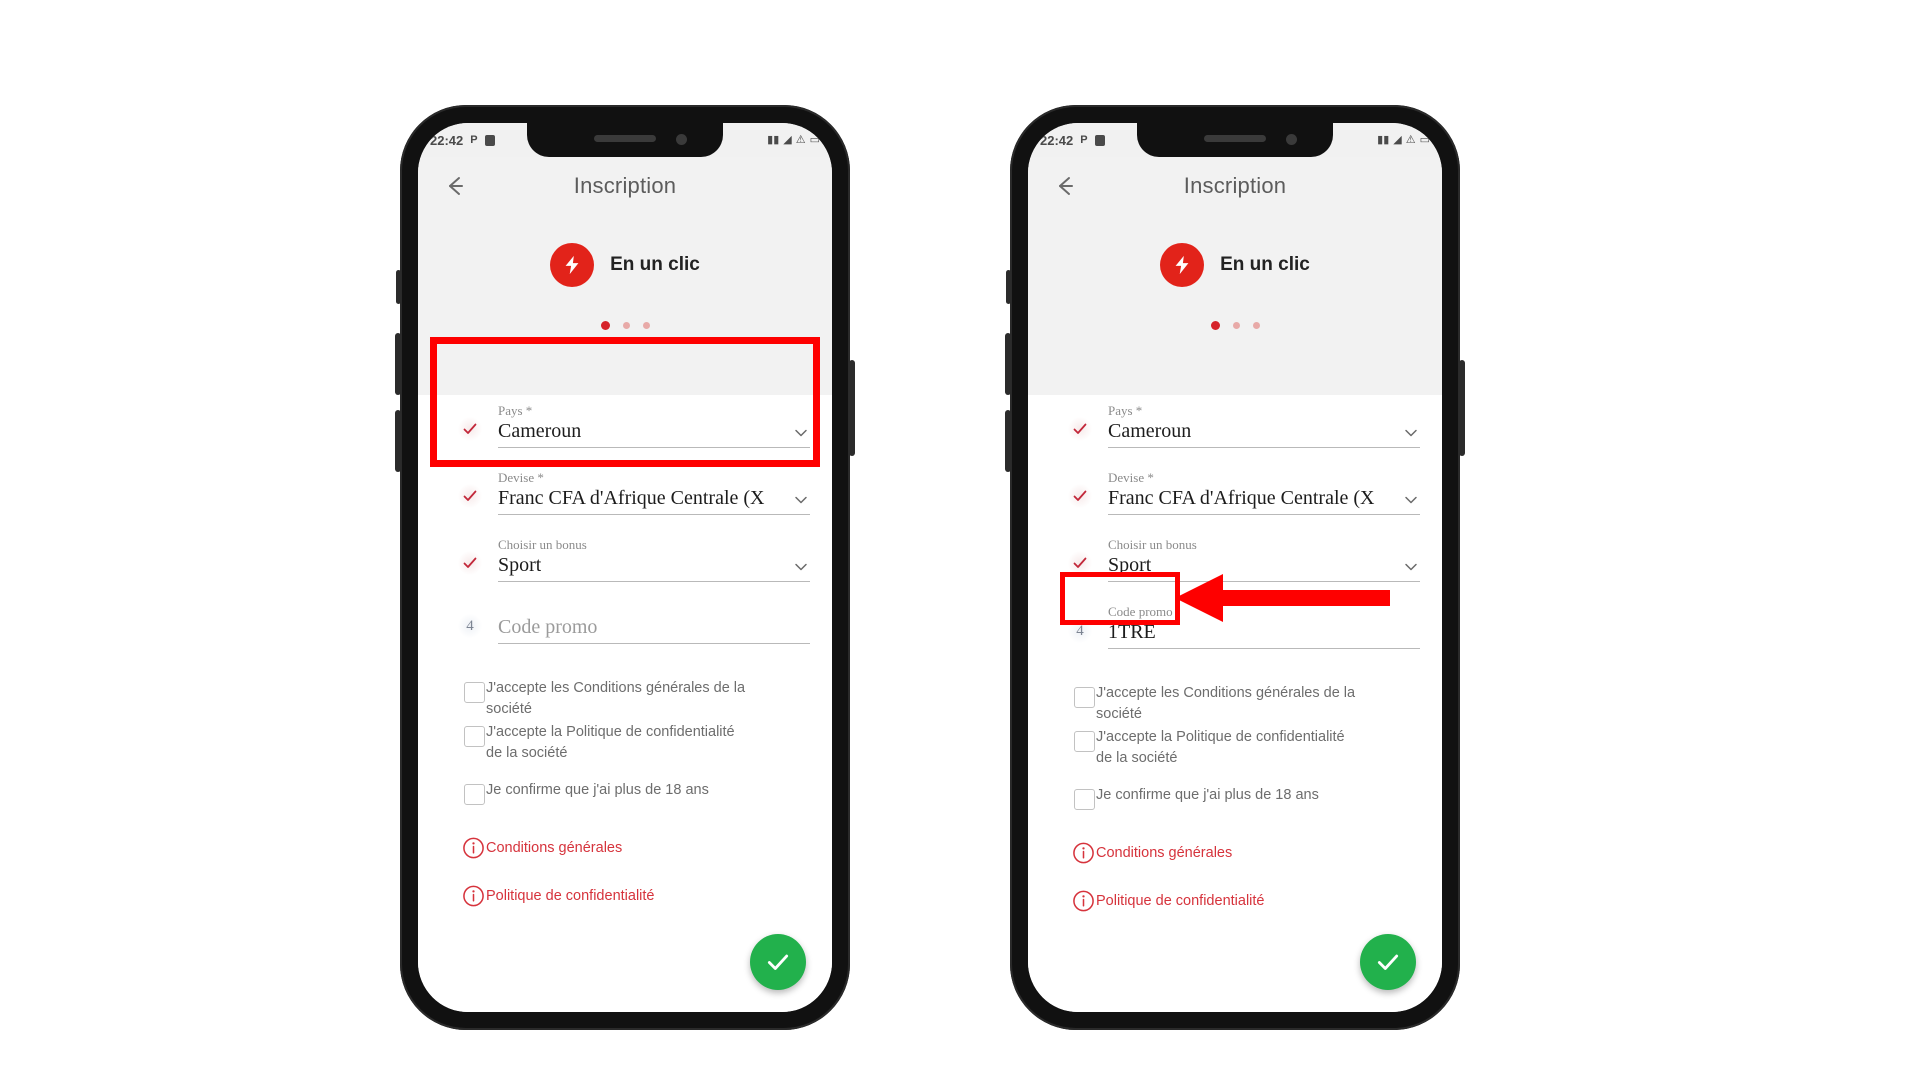 The height and width of the screenshot is (1080, 1920). Describe the element at coordinates (1150, 431) in the screenshot. I see `field-value: Cameroun` at that location.